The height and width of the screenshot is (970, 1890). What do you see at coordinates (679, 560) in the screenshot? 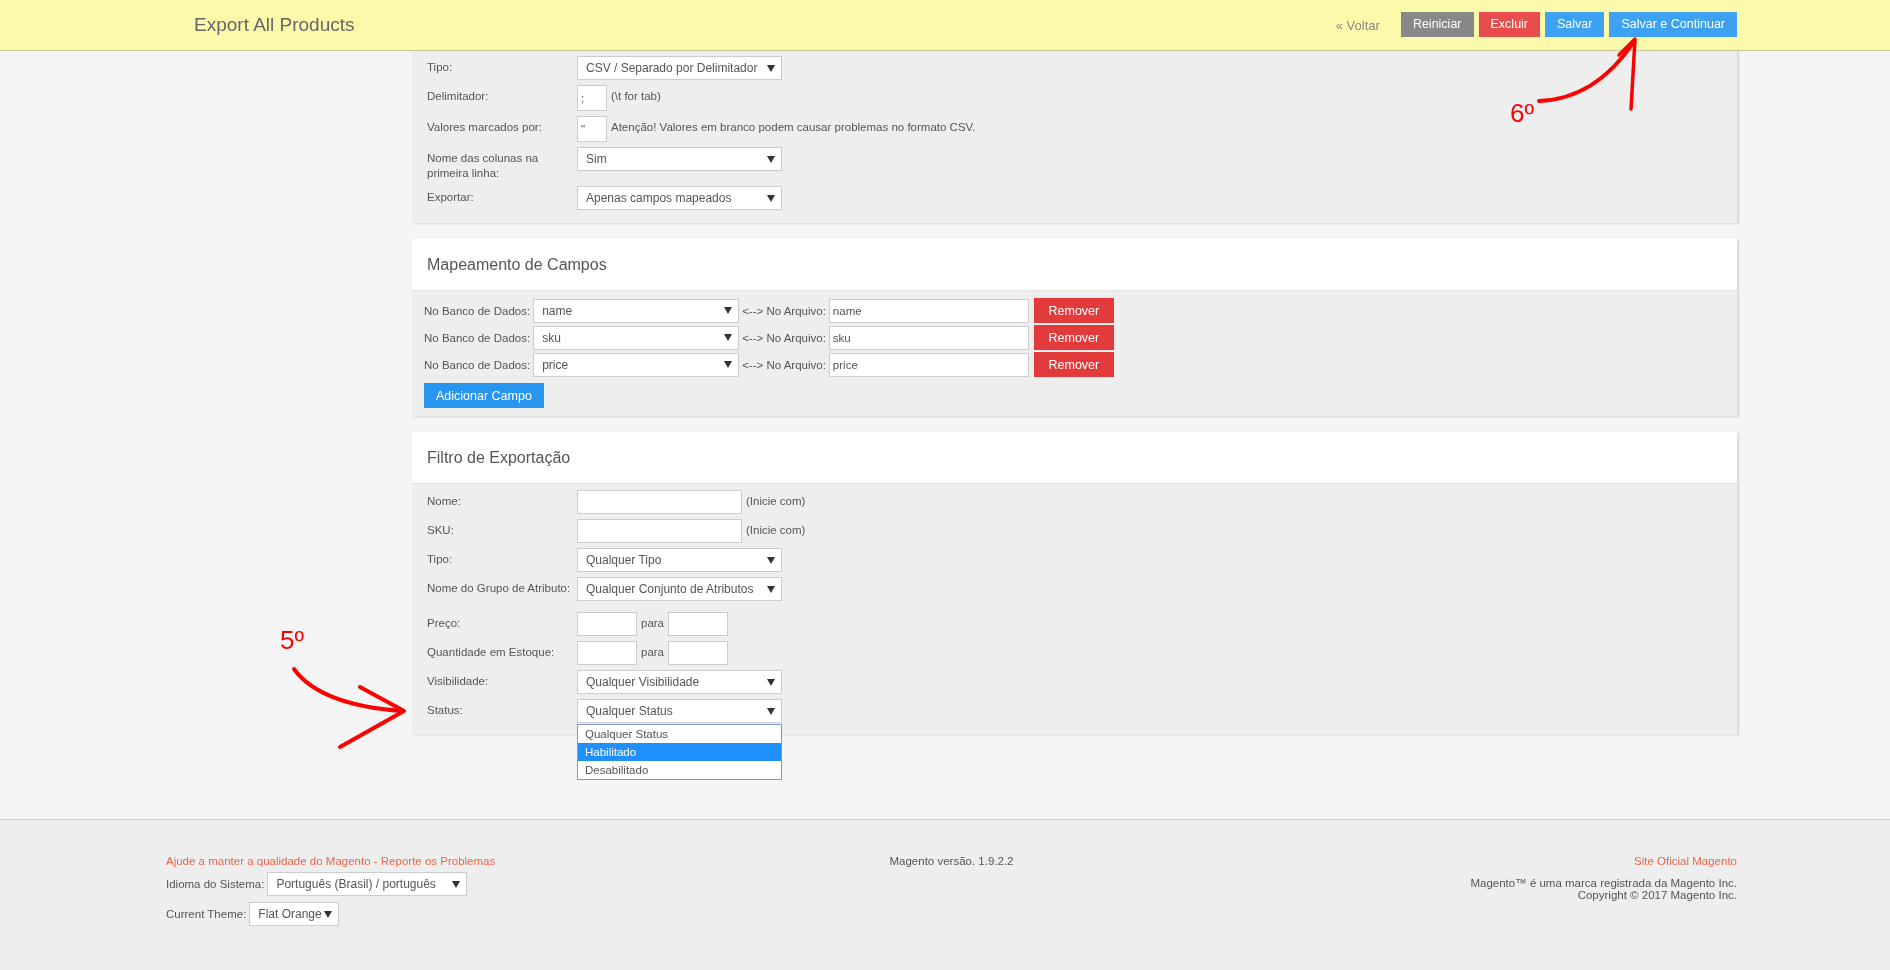
I see `dropdown-select: Qualquer Tipo` at bounding box center [679, 560].